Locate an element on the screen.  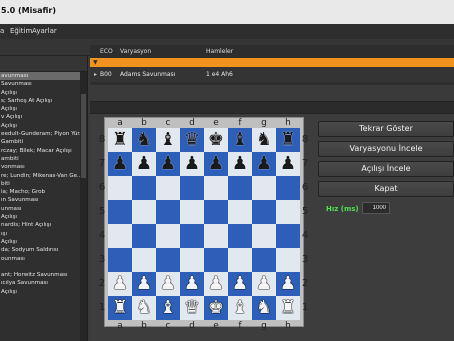
square-f7: ♟ is located at coordinates (240, 164).